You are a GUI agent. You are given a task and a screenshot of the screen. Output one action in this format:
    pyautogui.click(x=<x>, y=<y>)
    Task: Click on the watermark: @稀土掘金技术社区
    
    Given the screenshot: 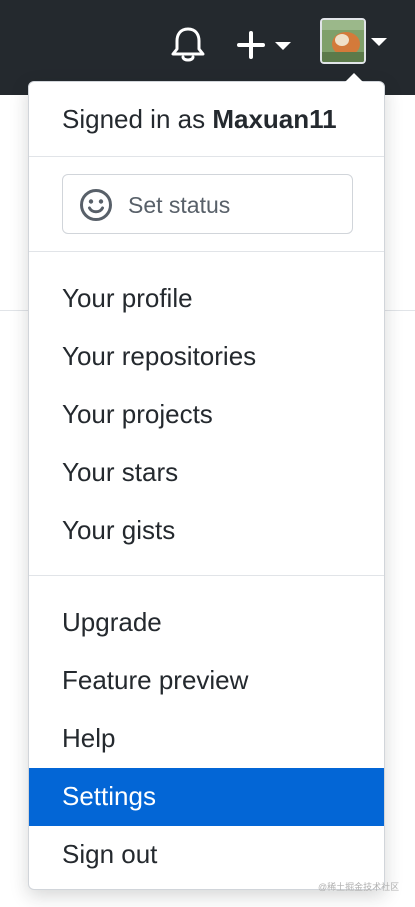 What is the action you would take?
    pyautogui.click(x=359, y=887)
    